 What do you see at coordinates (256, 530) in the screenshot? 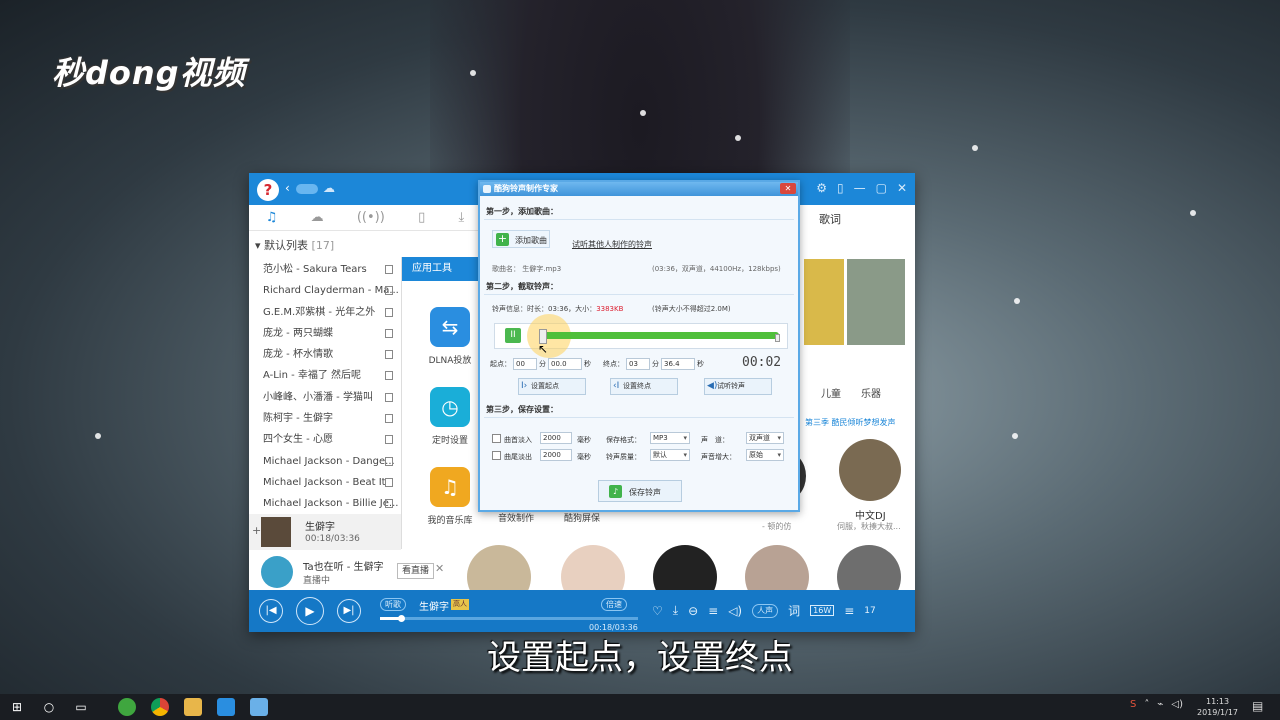
I see `add-icon: +` at bounding box center [256, 530].